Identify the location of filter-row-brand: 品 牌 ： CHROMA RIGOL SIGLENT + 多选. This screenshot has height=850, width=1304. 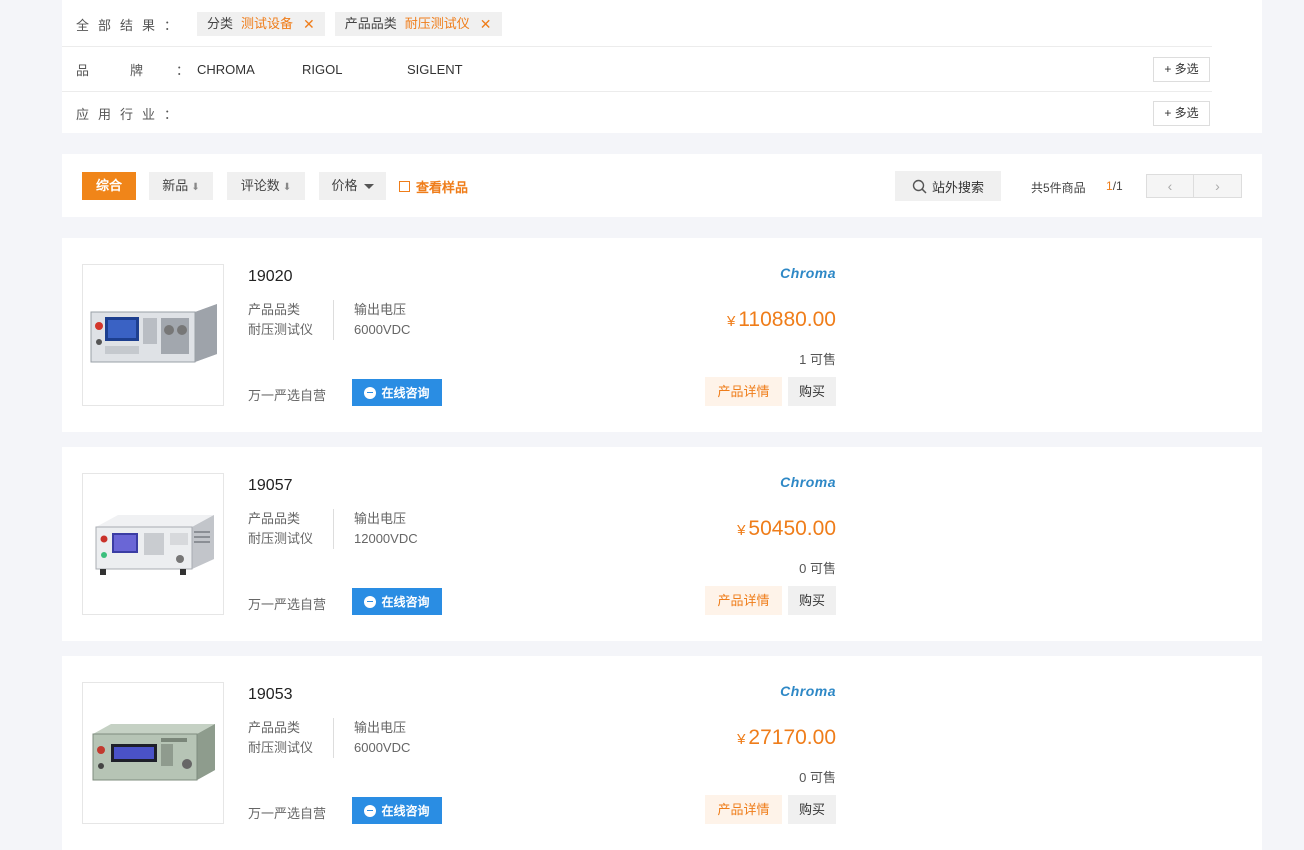
(637, 69).